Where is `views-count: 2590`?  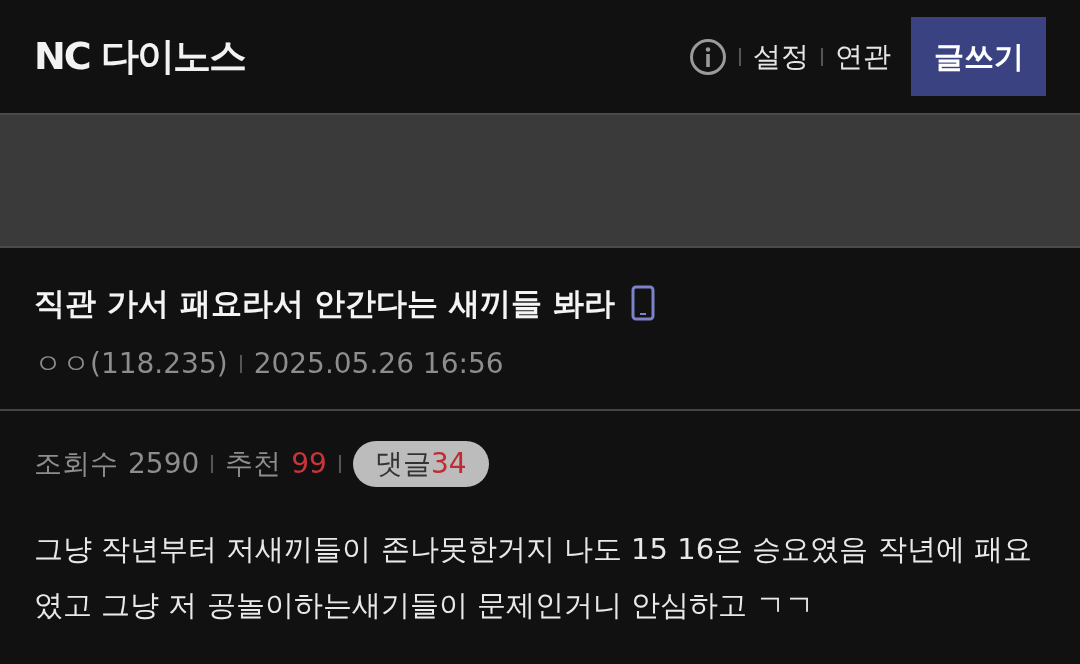
views-count: 2590 is located at coordinates (164, 464).